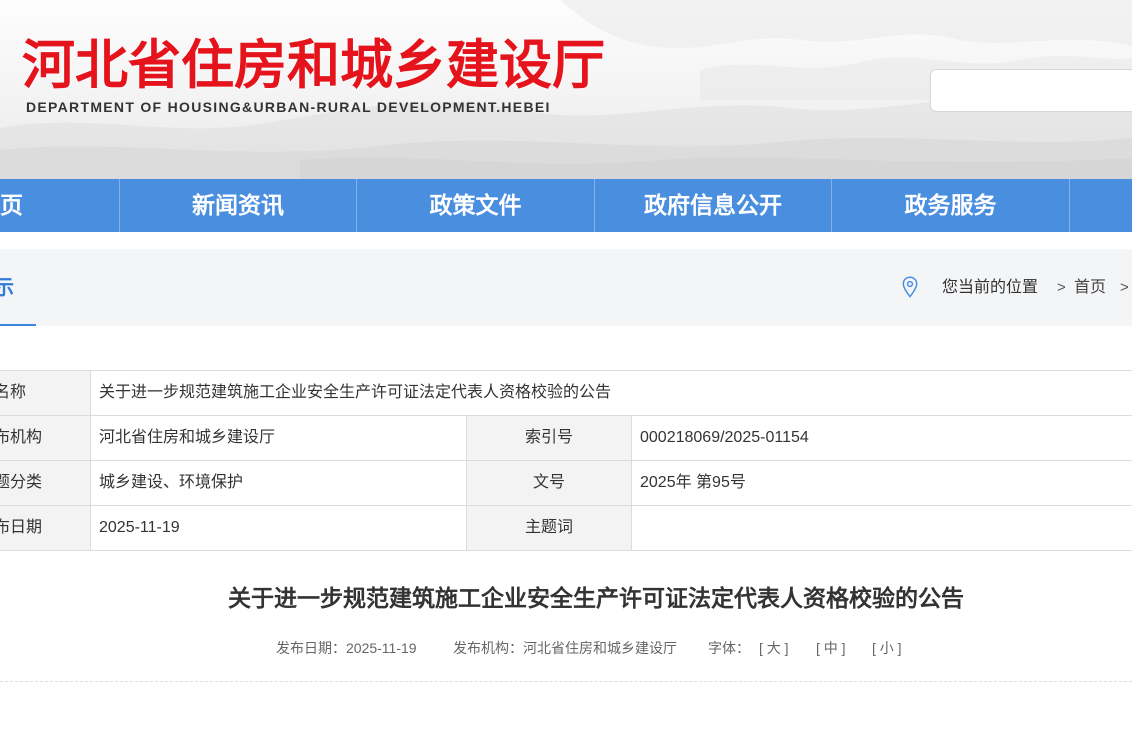 This screenshot has width=1132, height=740. I want to click on font-size-label: 字体：, so click(729, 648).